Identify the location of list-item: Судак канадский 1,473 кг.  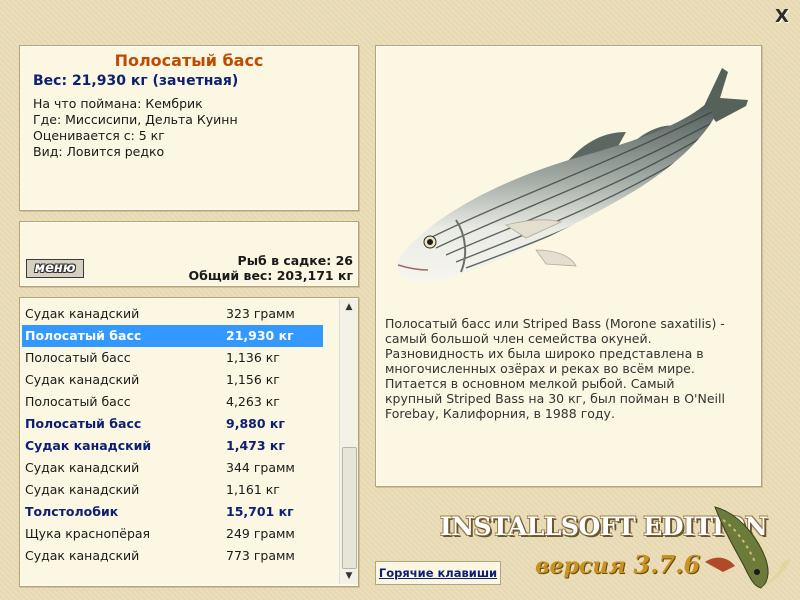
(172, 446).